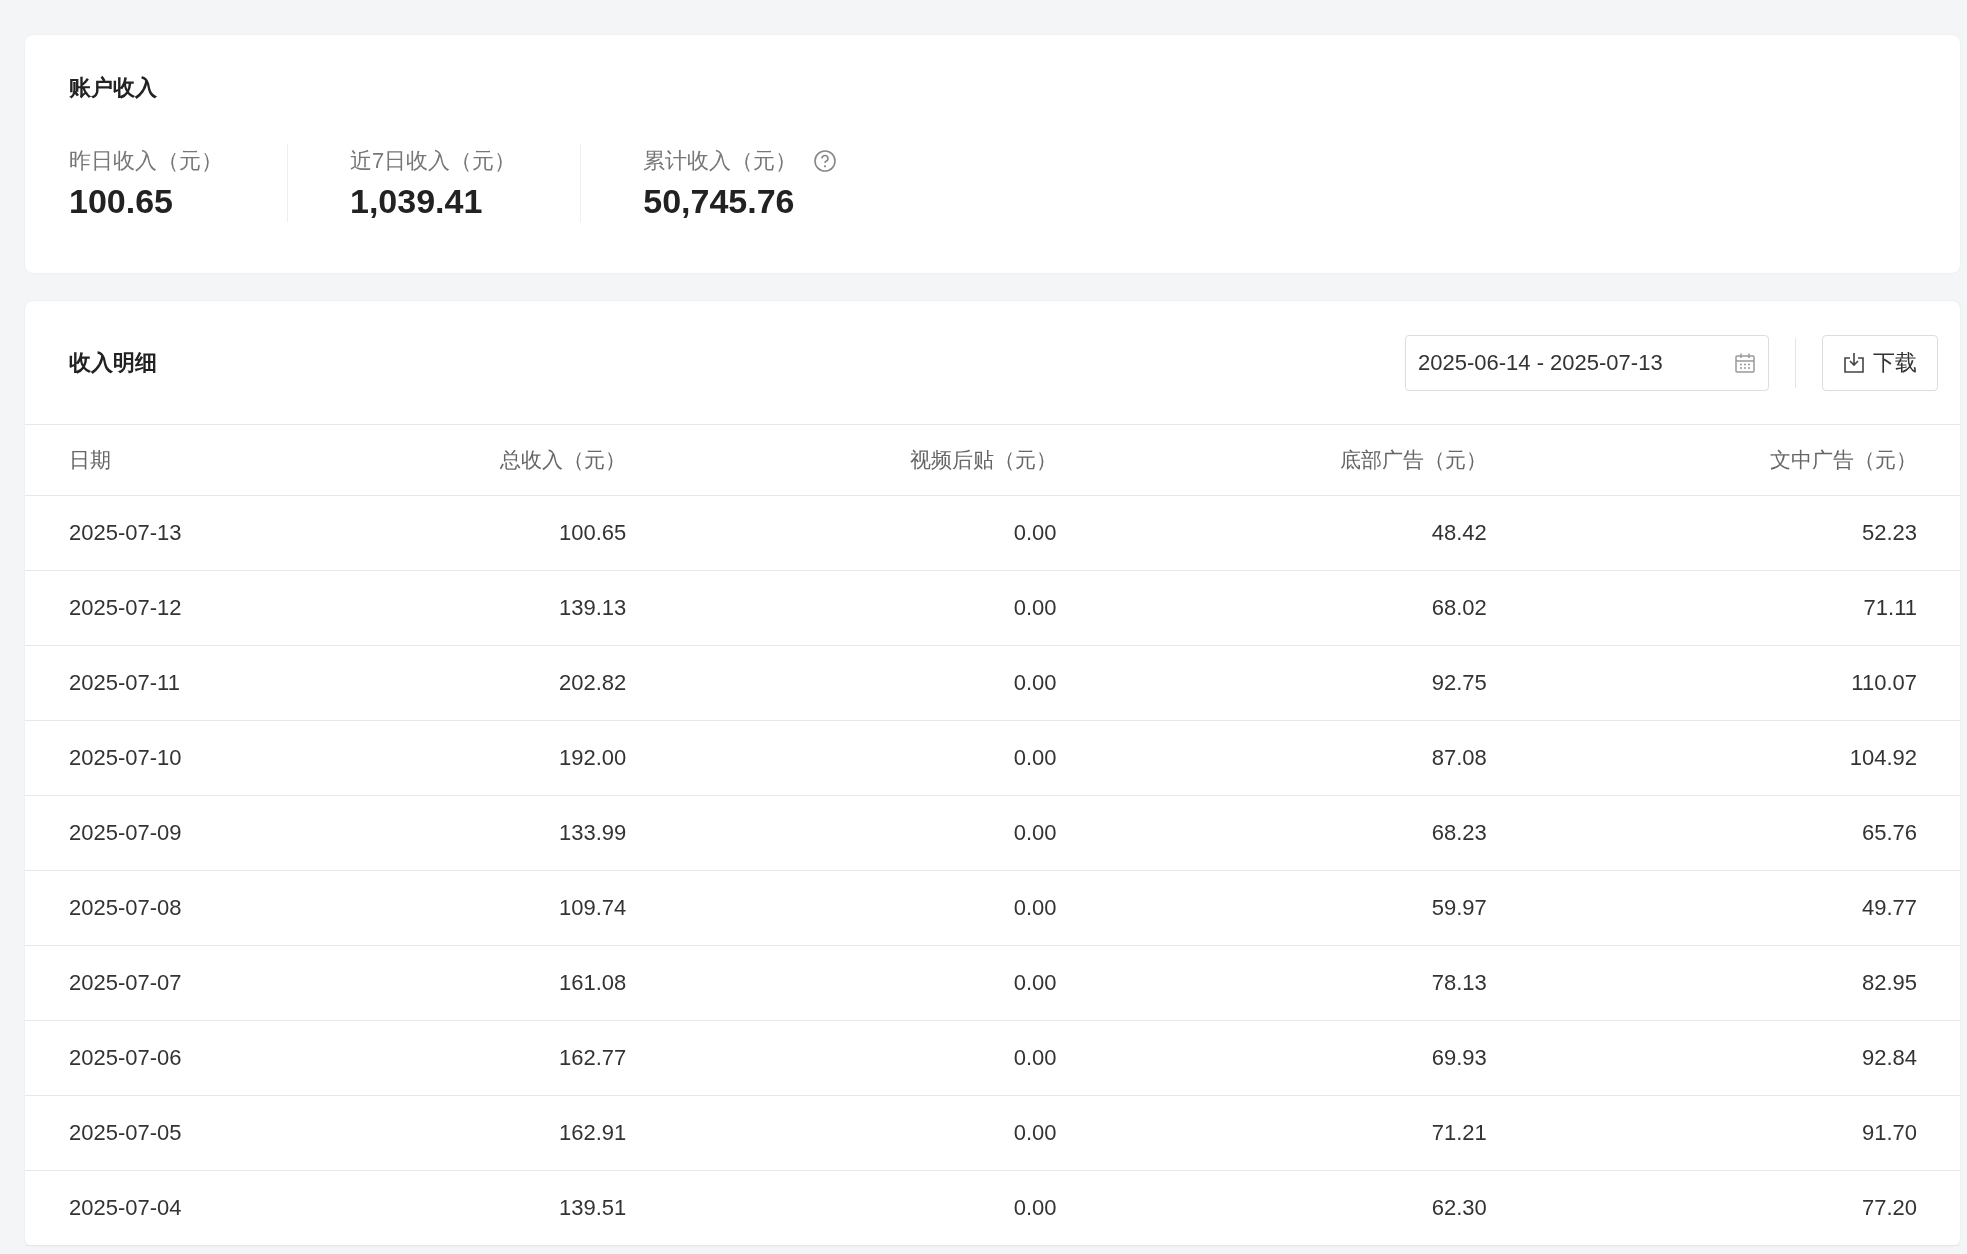  Describe the element at coordinates (132, 682) in the screenshot. I see `table-cell: 2025-07-11` at that location.